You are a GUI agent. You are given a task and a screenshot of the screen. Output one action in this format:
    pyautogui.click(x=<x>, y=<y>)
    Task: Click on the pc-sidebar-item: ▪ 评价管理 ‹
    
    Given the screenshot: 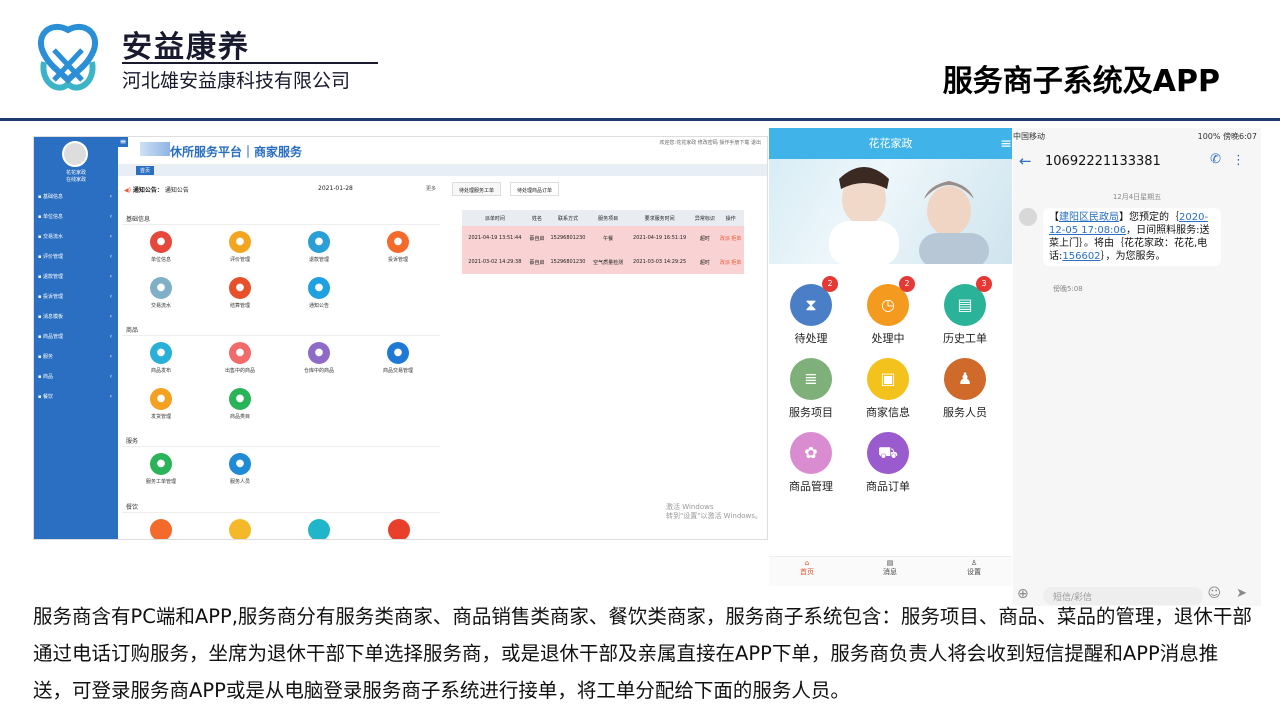 What is the action you would take?
    pyautogui.click(x=76, y=257)
    